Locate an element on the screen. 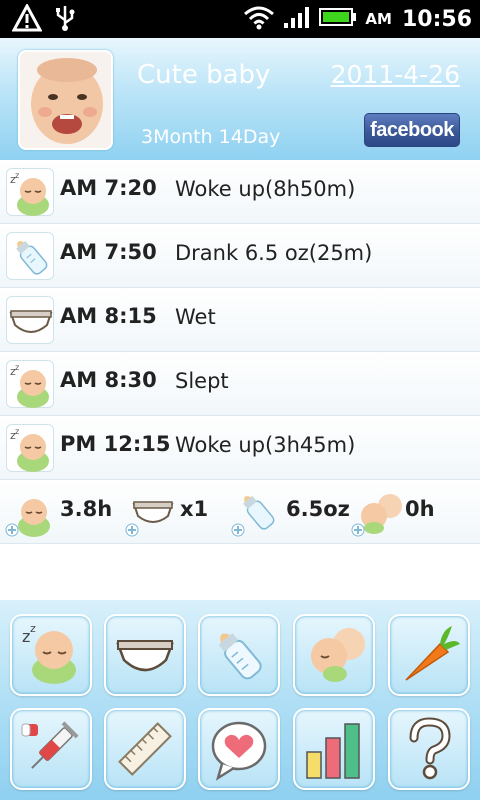 The height and width of the screenshot is (800, 480). food-button is located at coordinates (429, 655).